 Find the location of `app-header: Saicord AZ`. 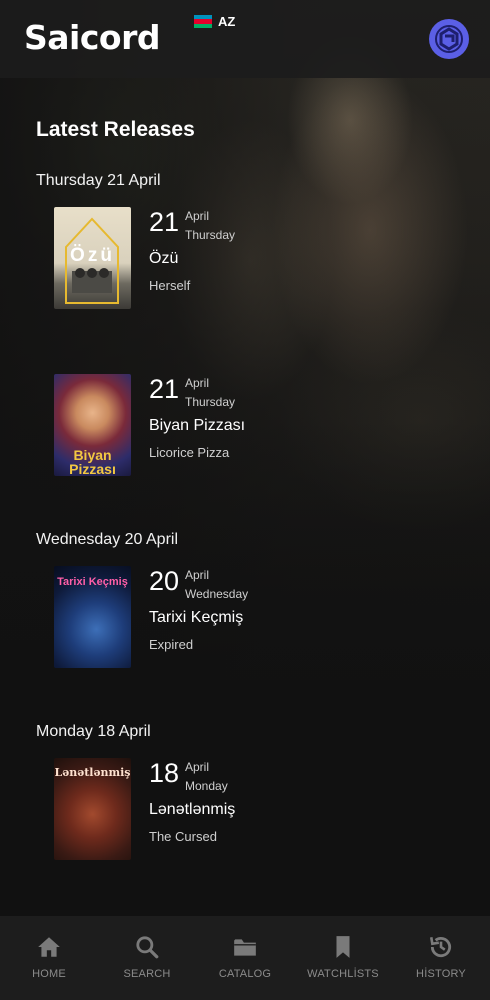

app-header: Saicord AZ is located at coordinates (245, 39).